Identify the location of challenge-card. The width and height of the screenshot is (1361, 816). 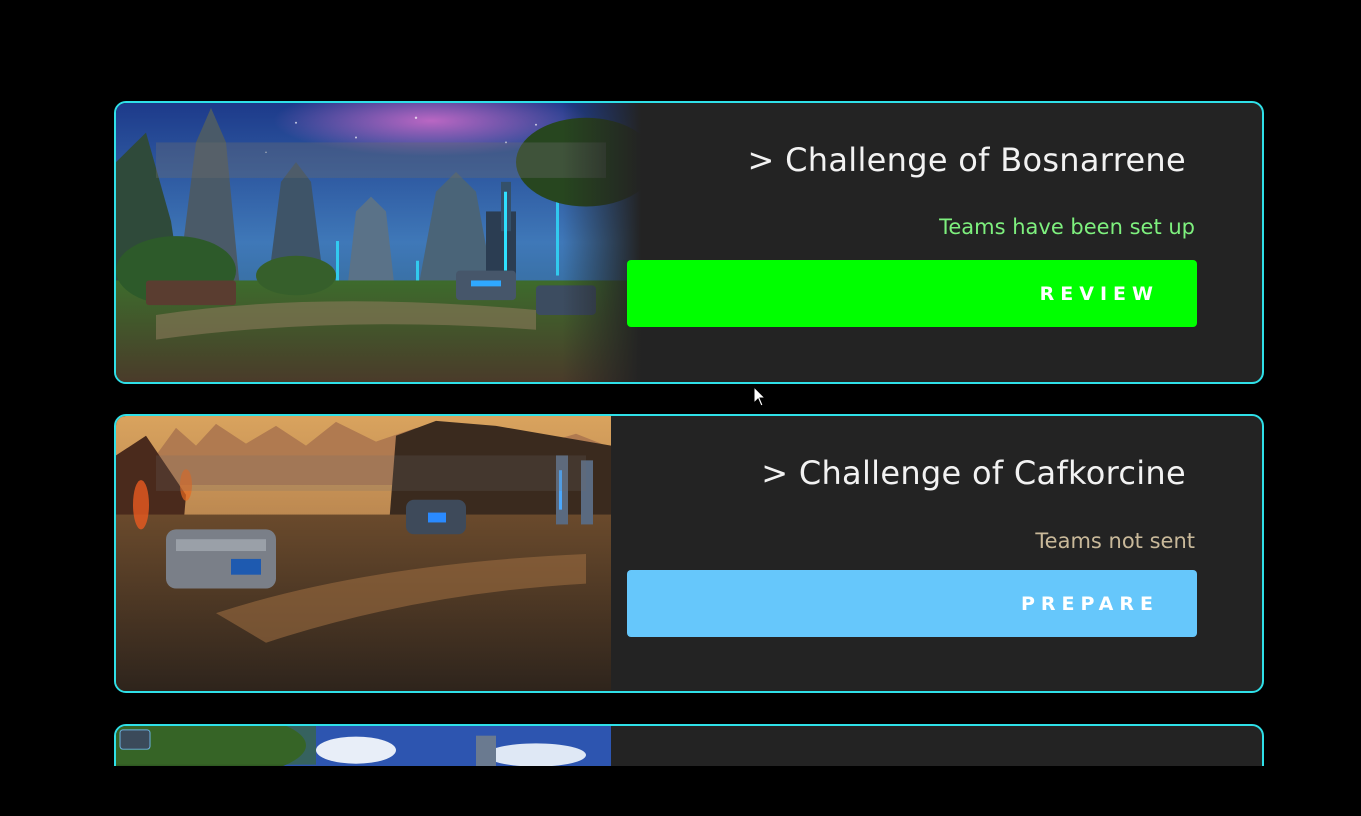
(689, 745).